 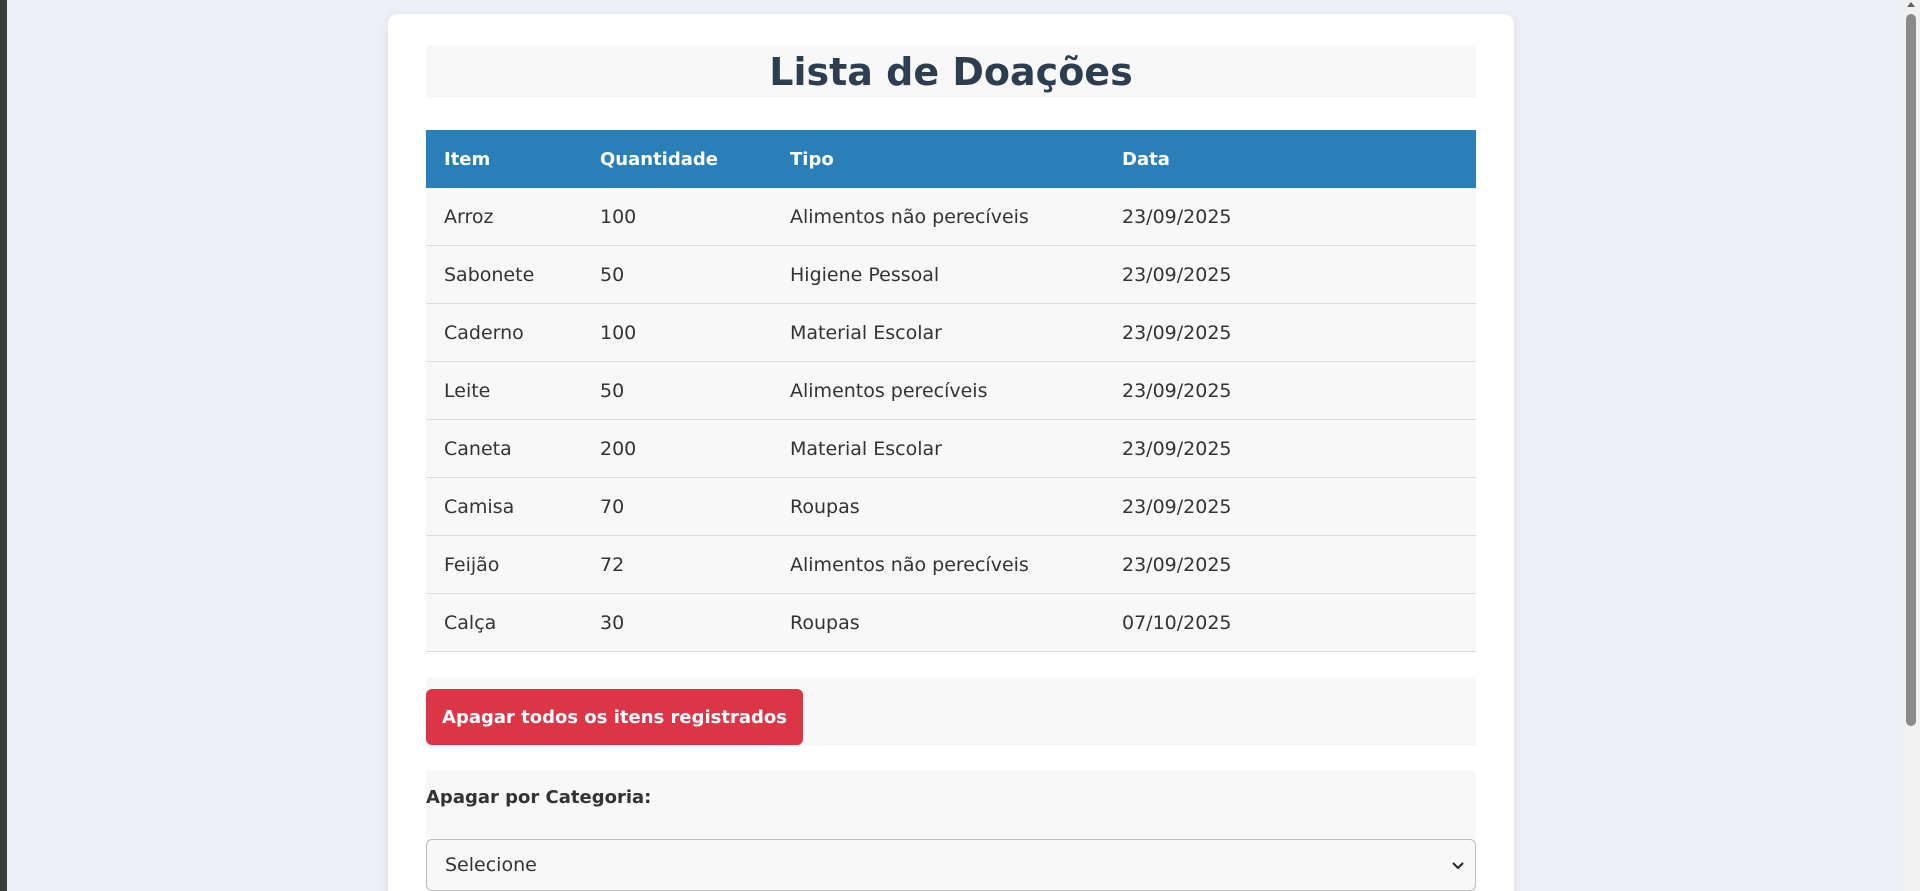 I want to click on table-row: Caneta 200 Material Escolar 23/09/2025, so click(x=951, y=448).